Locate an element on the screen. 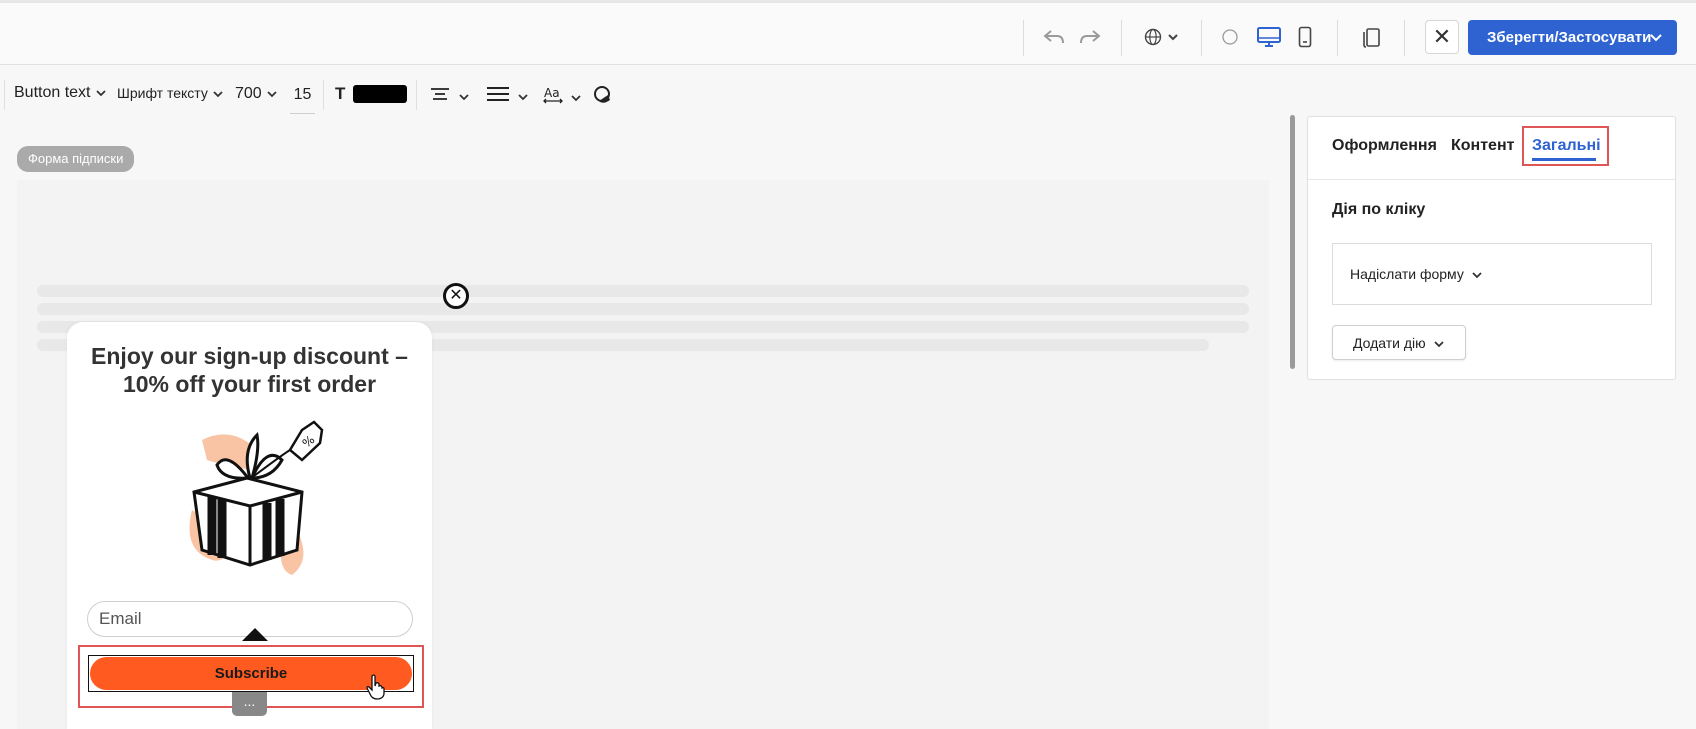 The width and height of the screenshot is (1696, 729). save-button-label: Зберегти/Застосувати is located at coordinates (1569, 37).